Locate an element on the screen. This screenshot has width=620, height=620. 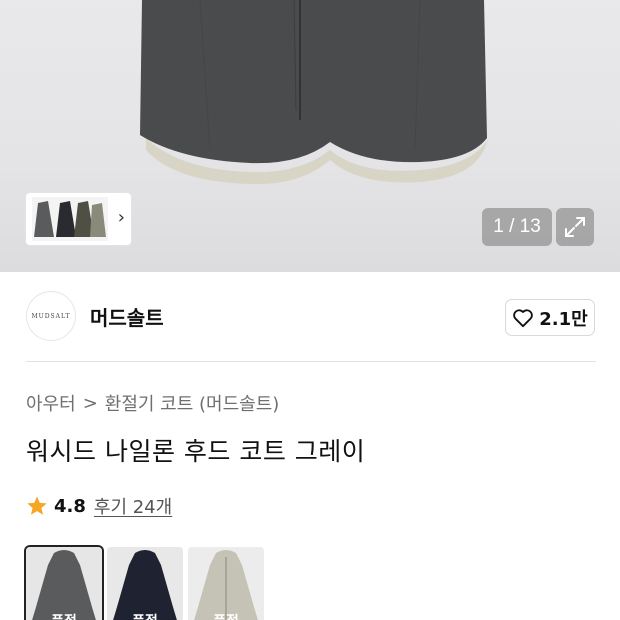
brand-name: 머드솔트 is located at coordinates (127, 316).